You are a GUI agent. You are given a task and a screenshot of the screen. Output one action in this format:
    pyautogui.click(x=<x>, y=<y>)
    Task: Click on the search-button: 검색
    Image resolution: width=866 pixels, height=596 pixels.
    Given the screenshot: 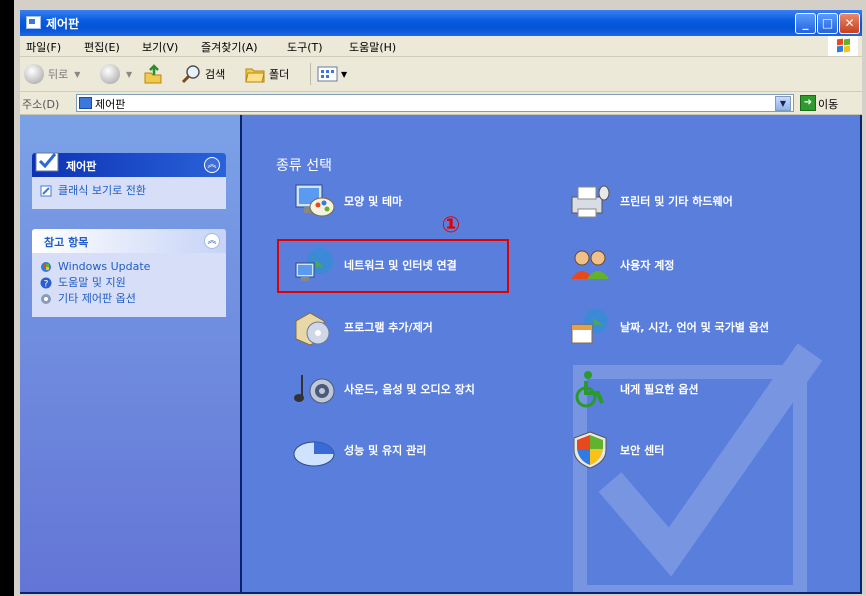 What is the action you would take?
    pyautogui.click(x=202, y=74)
    